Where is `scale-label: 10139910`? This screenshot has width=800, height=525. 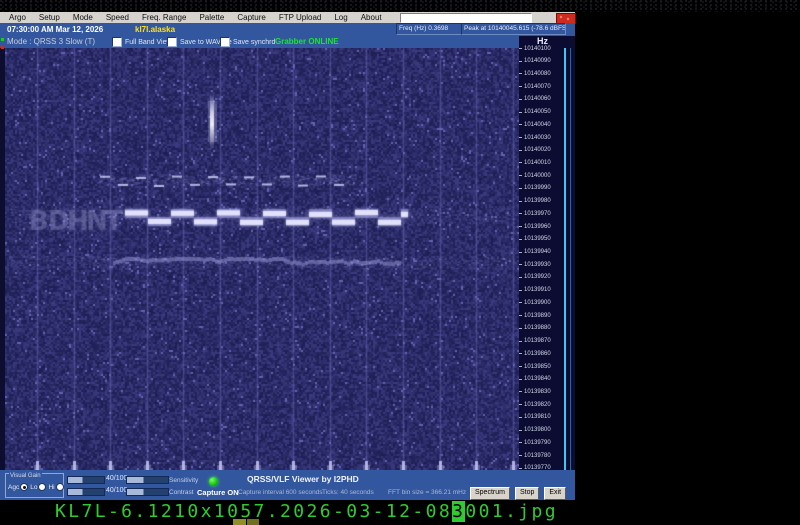
scale-label: 10139910 is located at coordinates (535, 290).